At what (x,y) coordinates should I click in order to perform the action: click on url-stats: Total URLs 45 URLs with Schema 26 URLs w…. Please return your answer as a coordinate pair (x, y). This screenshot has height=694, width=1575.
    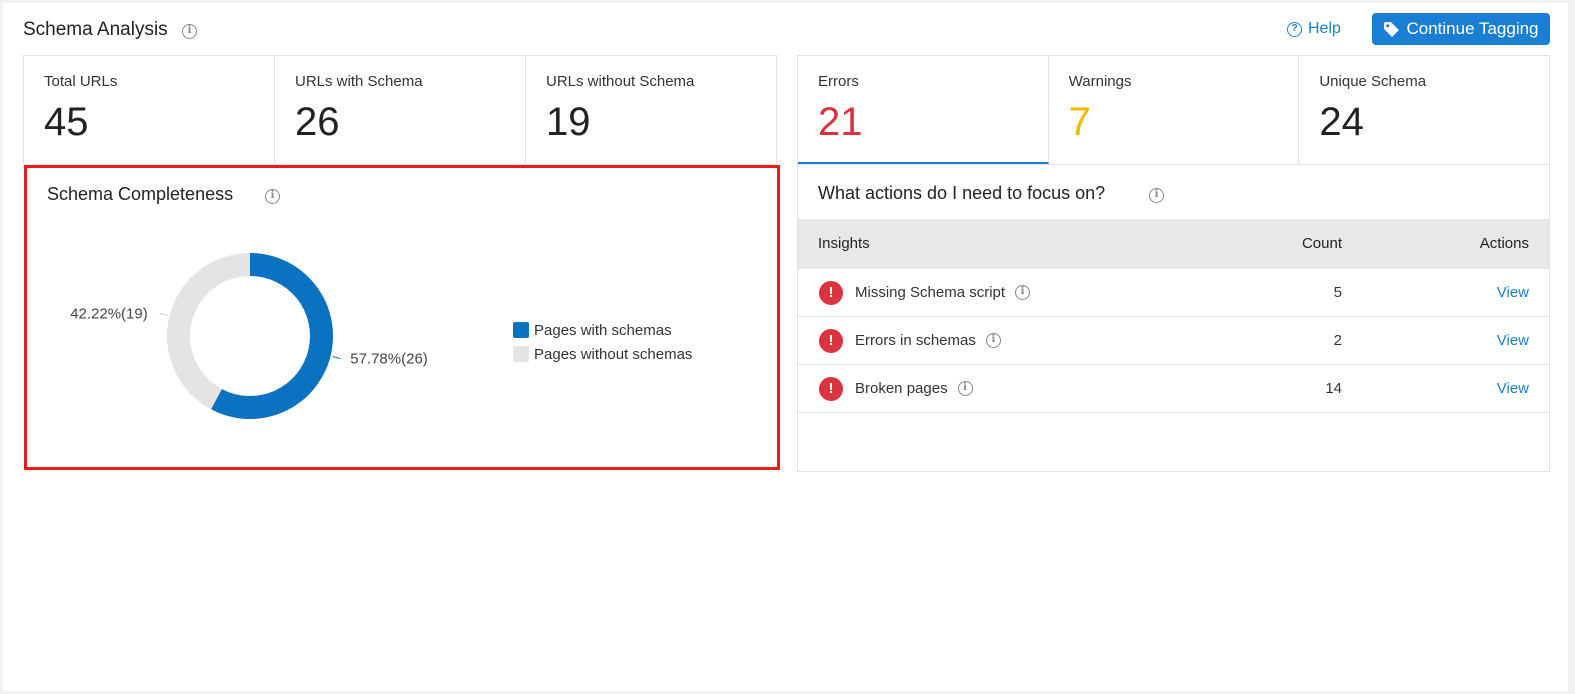
    Looking at the image, I should click on (400, 110).